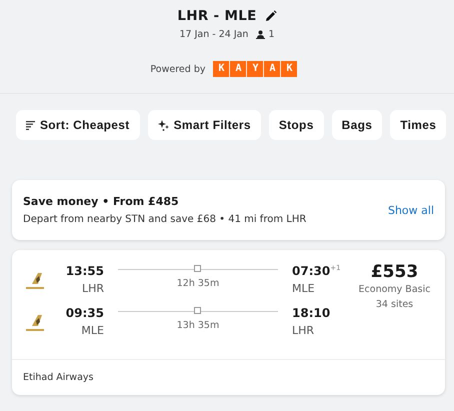  I want to click on departure-airport: LHR, so click(93, 288).